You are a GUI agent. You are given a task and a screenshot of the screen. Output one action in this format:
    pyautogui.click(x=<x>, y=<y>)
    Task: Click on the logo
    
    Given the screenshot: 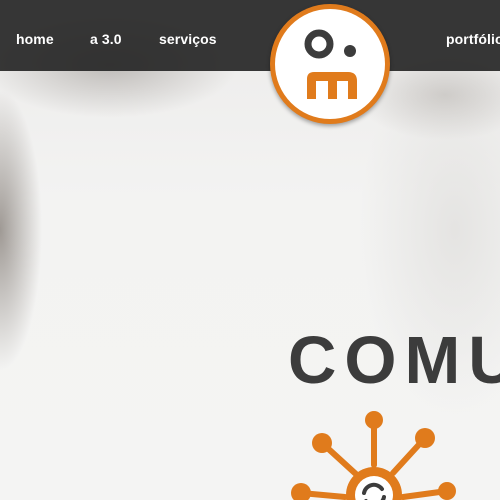 What is the action you would take?
    pyautogui.click(x=330, y=64)
    